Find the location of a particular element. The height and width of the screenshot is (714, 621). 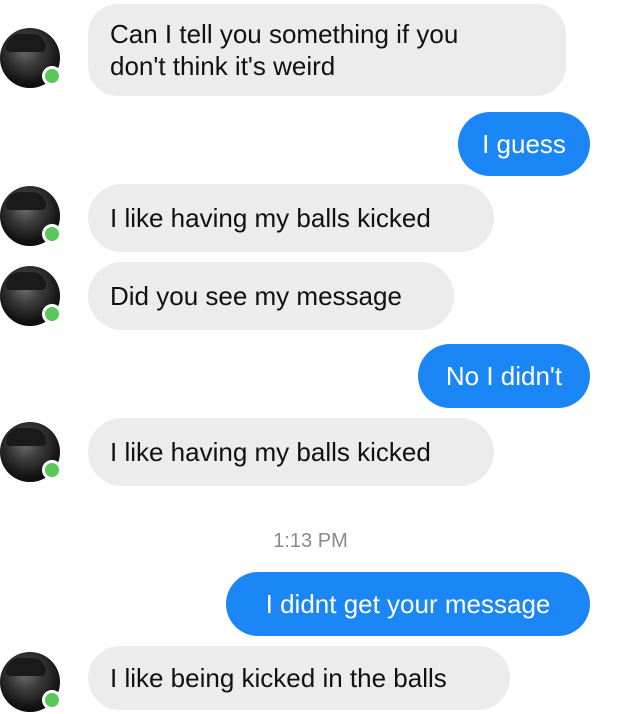

incoming-message: Did you see my message is located at coordinates (271, 296).